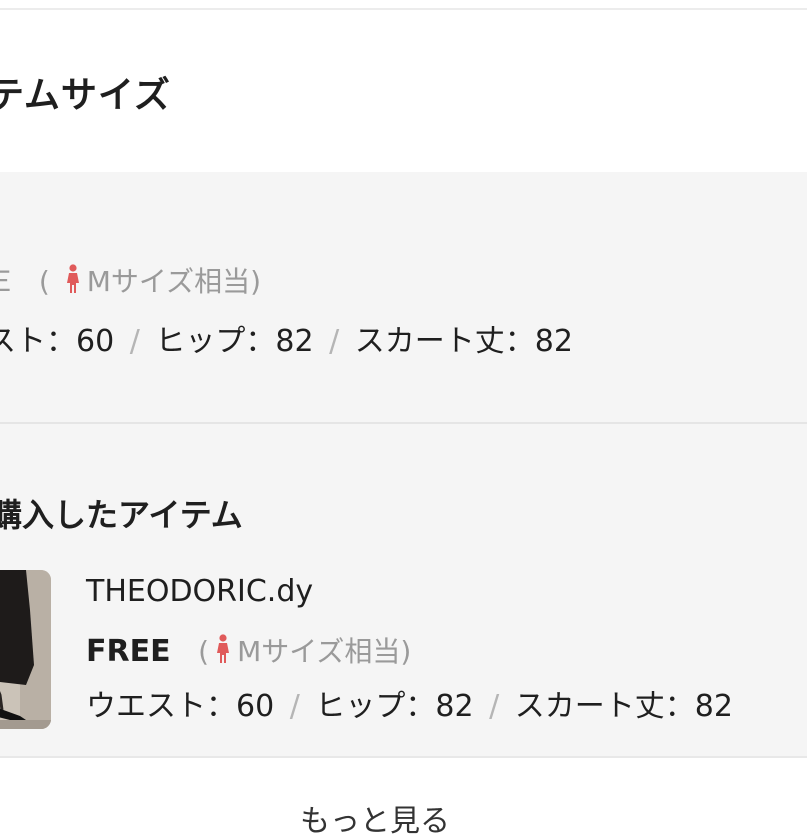  I want to click on waist-label: スト：, so click(38, 341).